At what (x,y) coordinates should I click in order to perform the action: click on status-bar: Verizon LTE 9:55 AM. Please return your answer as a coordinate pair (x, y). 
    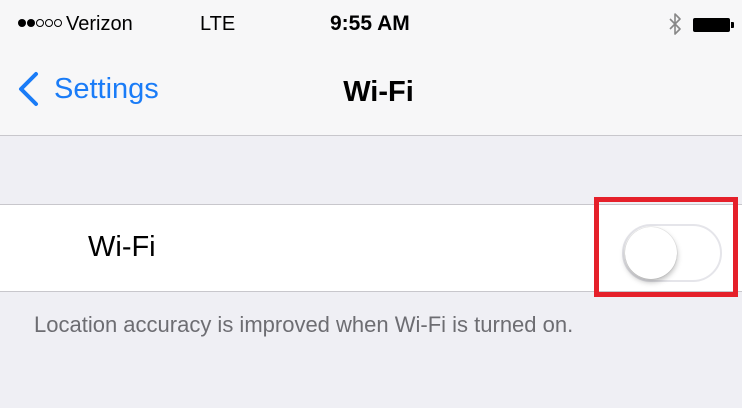
    Looking at the image, I should click on (371, 25).